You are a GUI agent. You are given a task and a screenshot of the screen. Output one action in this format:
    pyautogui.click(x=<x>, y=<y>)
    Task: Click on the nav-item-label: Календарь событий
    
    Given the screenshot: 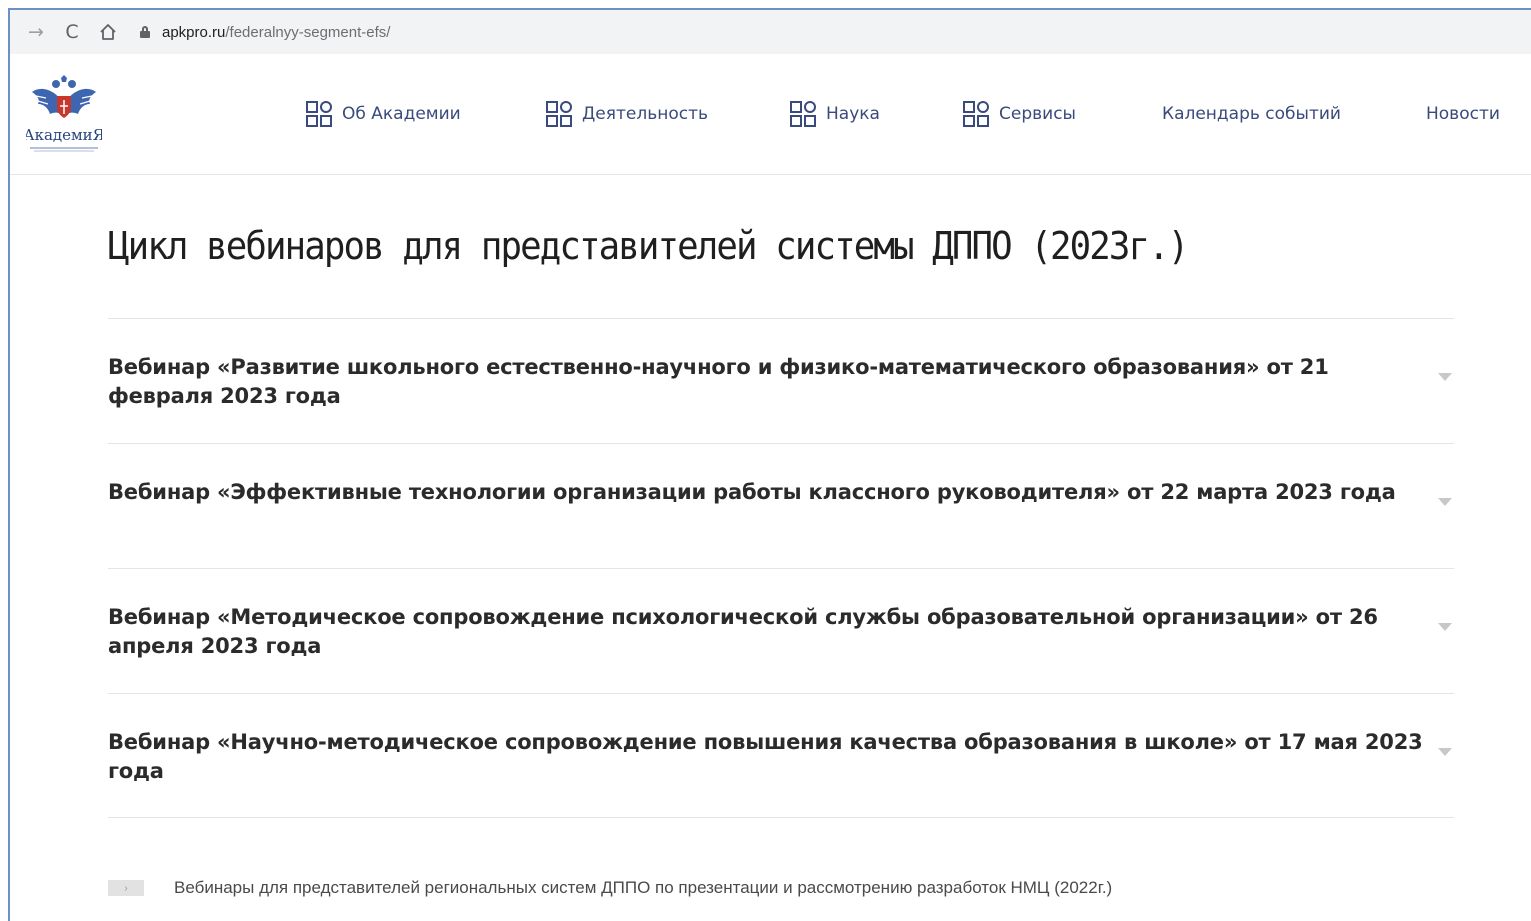 What is the action you would take?
    pyautogui.click(x=1251, y=114)
    